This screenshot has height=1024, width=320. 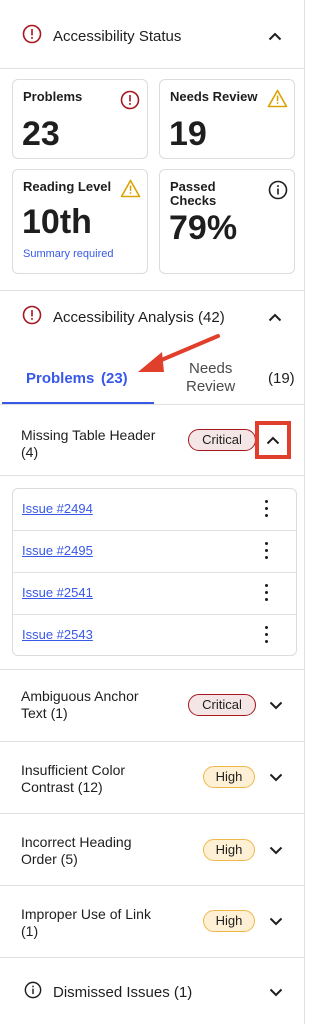 What do you see at coordinates (203, 228) in the screenshot?
I see `card-value: 79%` at bounding box center [203, 228].